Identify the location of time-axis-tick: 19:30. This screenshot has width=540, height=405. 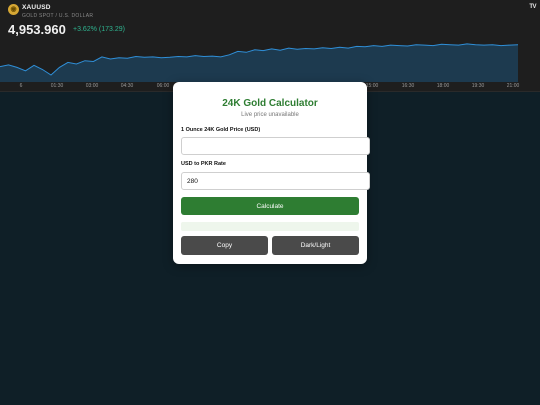
(478, 86).